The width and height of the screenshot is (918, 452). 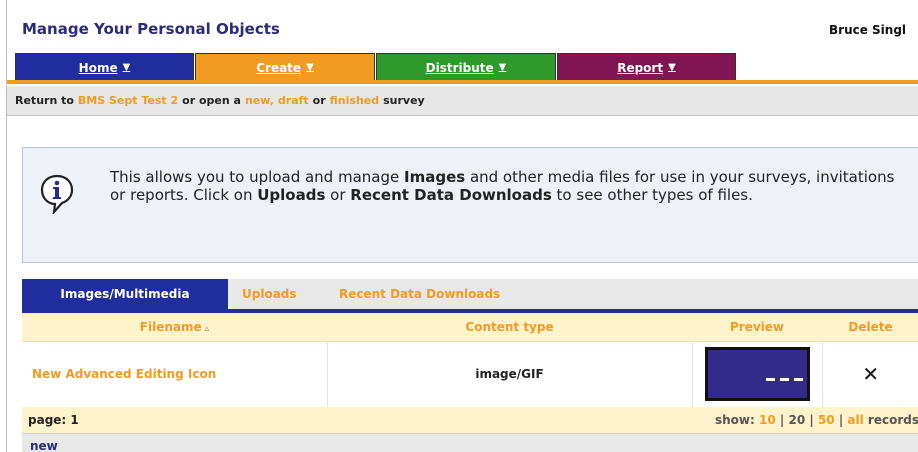 I want to click on main-nav-tabs: Home ▼ Create ▼ Distribute ▼ Report ▼, so click(x=462, y=68).